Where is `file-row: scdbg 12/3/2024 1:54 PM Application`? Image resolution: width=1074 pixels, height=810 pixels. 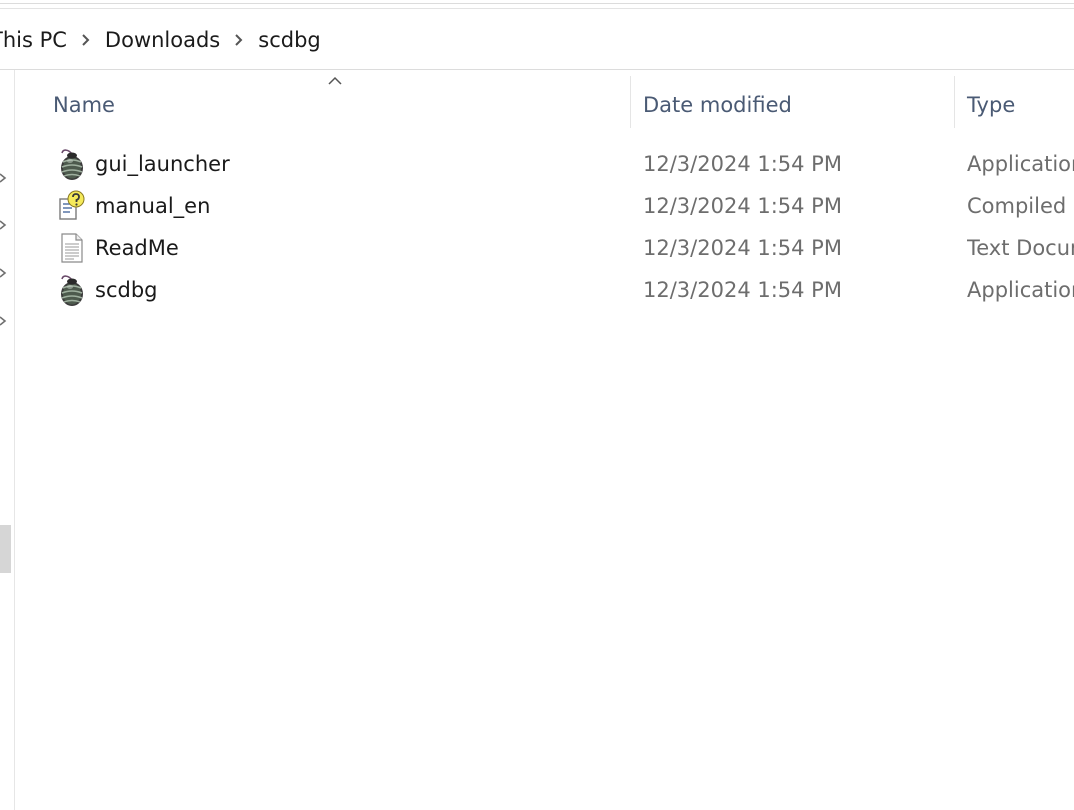
file-row: scdbg 12/3/2024 1:54 PM Application is located at coordinates (545, 290).